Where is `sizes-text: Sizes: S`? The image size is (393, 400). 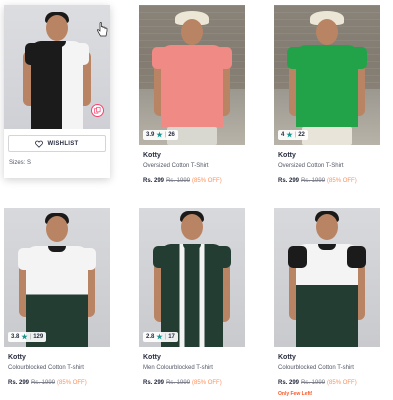 sizes-text: Sizes: S is located at coordinates (20, 163).